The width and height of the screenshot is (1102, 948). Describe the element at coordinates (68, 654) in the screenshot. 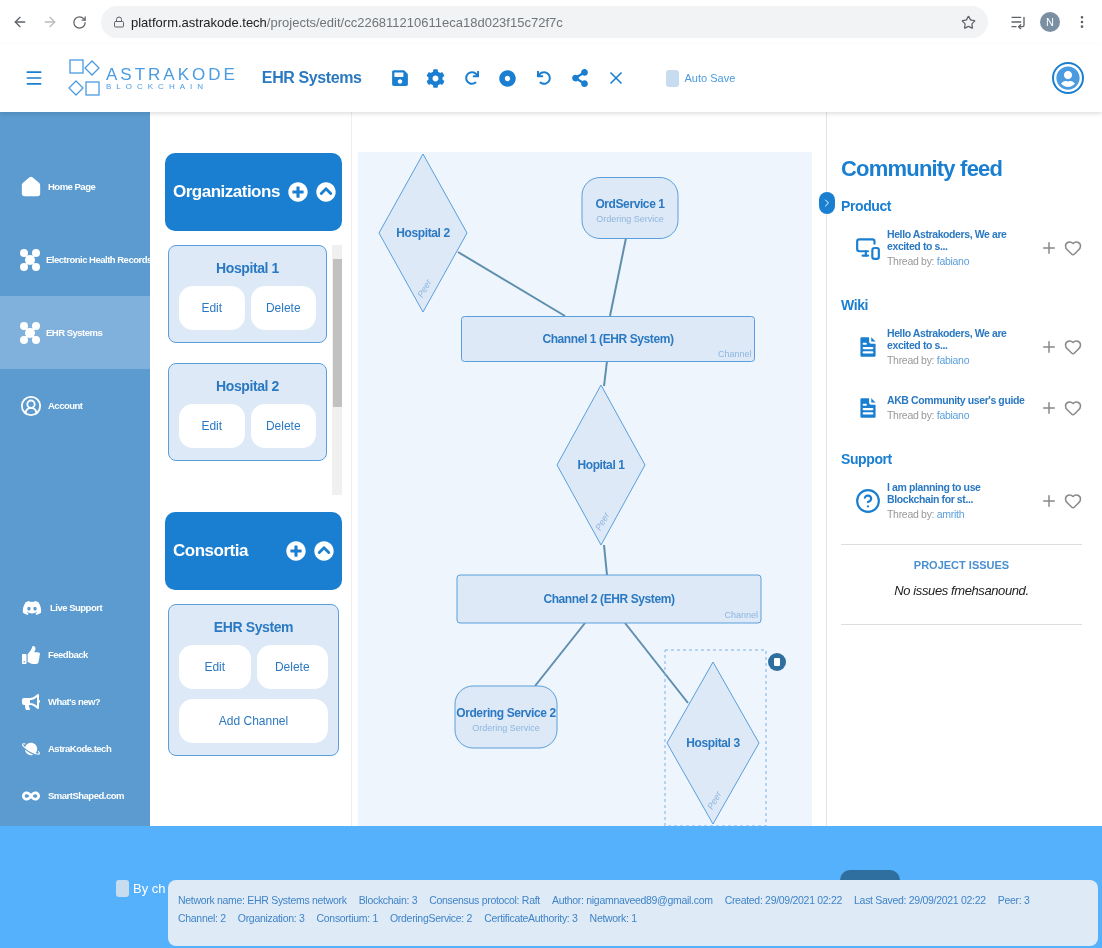

I see `sidebar-link: Feedback` at that location.